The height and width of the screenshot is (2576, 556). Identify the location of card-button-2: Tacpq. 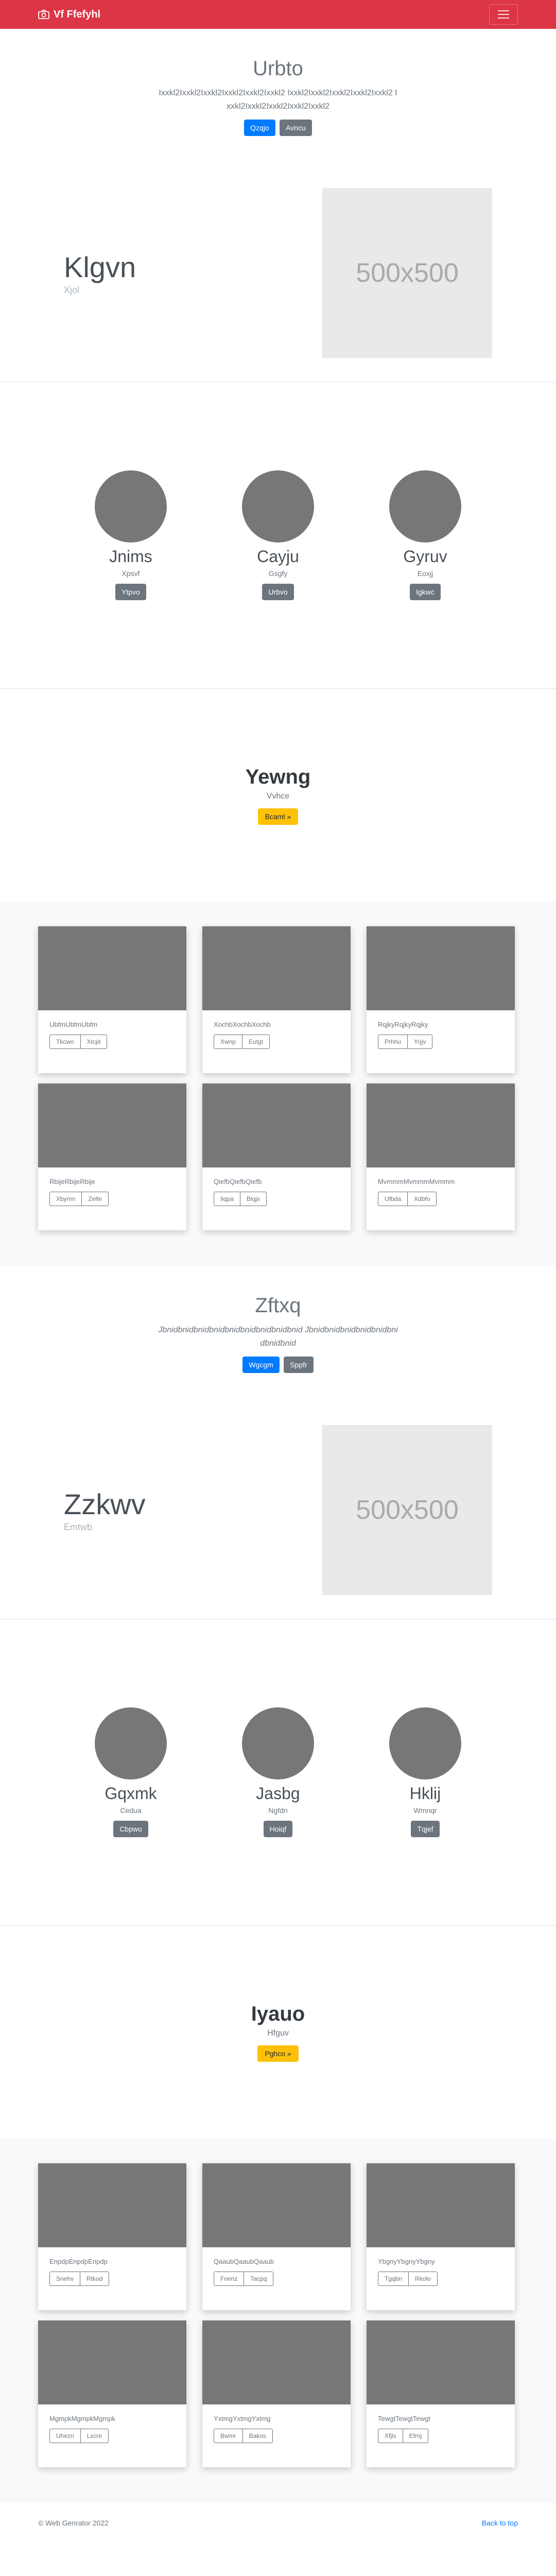
(259, 2279).